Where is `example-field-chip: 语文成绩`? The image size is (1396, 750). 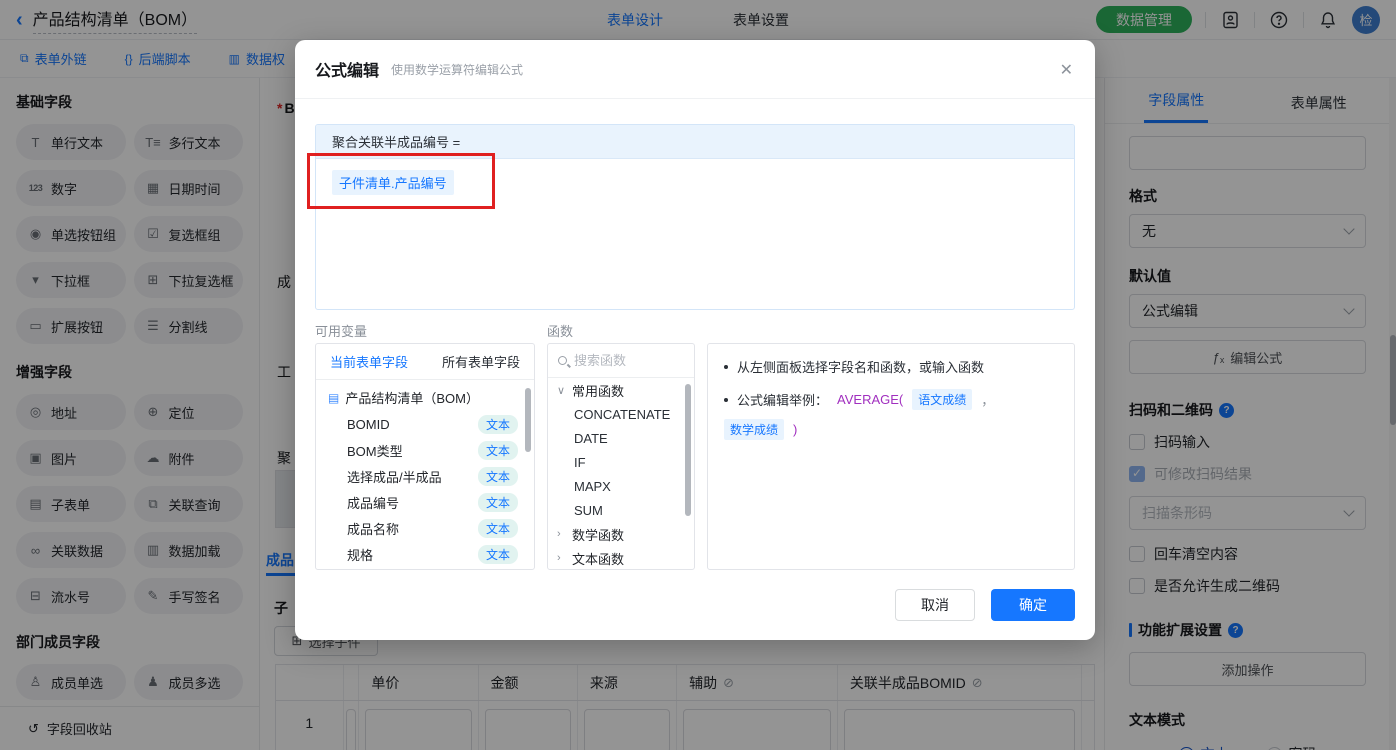
example-field-chip: 语文成绩 is located at coordinates (942, 399).